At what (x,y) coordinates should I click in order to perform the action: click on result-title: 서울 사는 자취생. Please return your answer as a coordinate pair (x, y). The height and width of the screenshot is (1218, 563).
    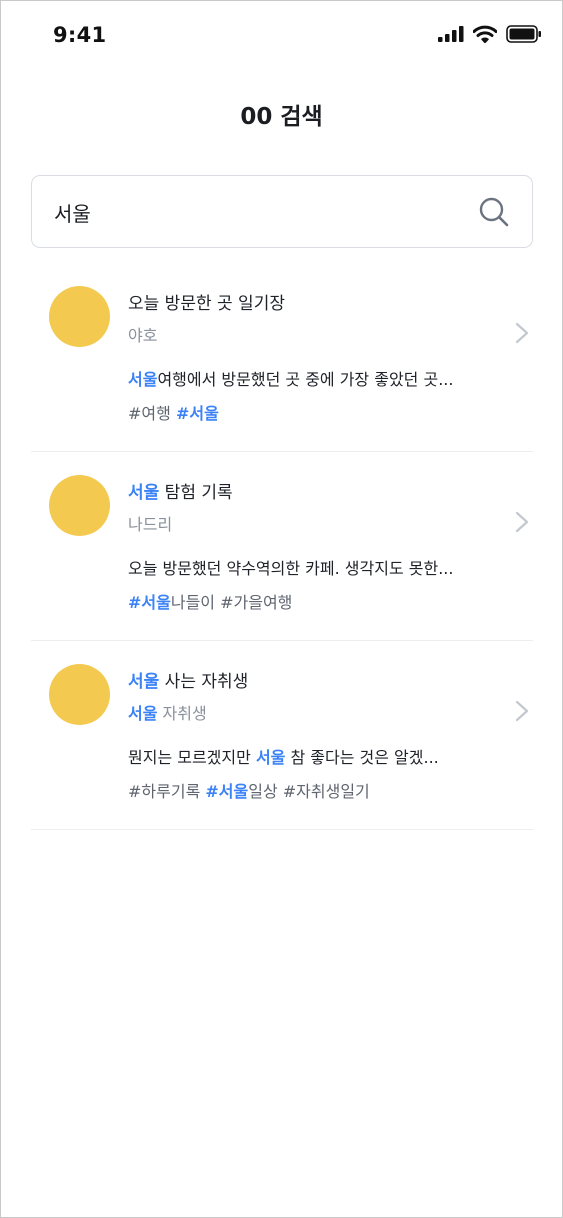
    Looking at the image, I should click on (188, 682).